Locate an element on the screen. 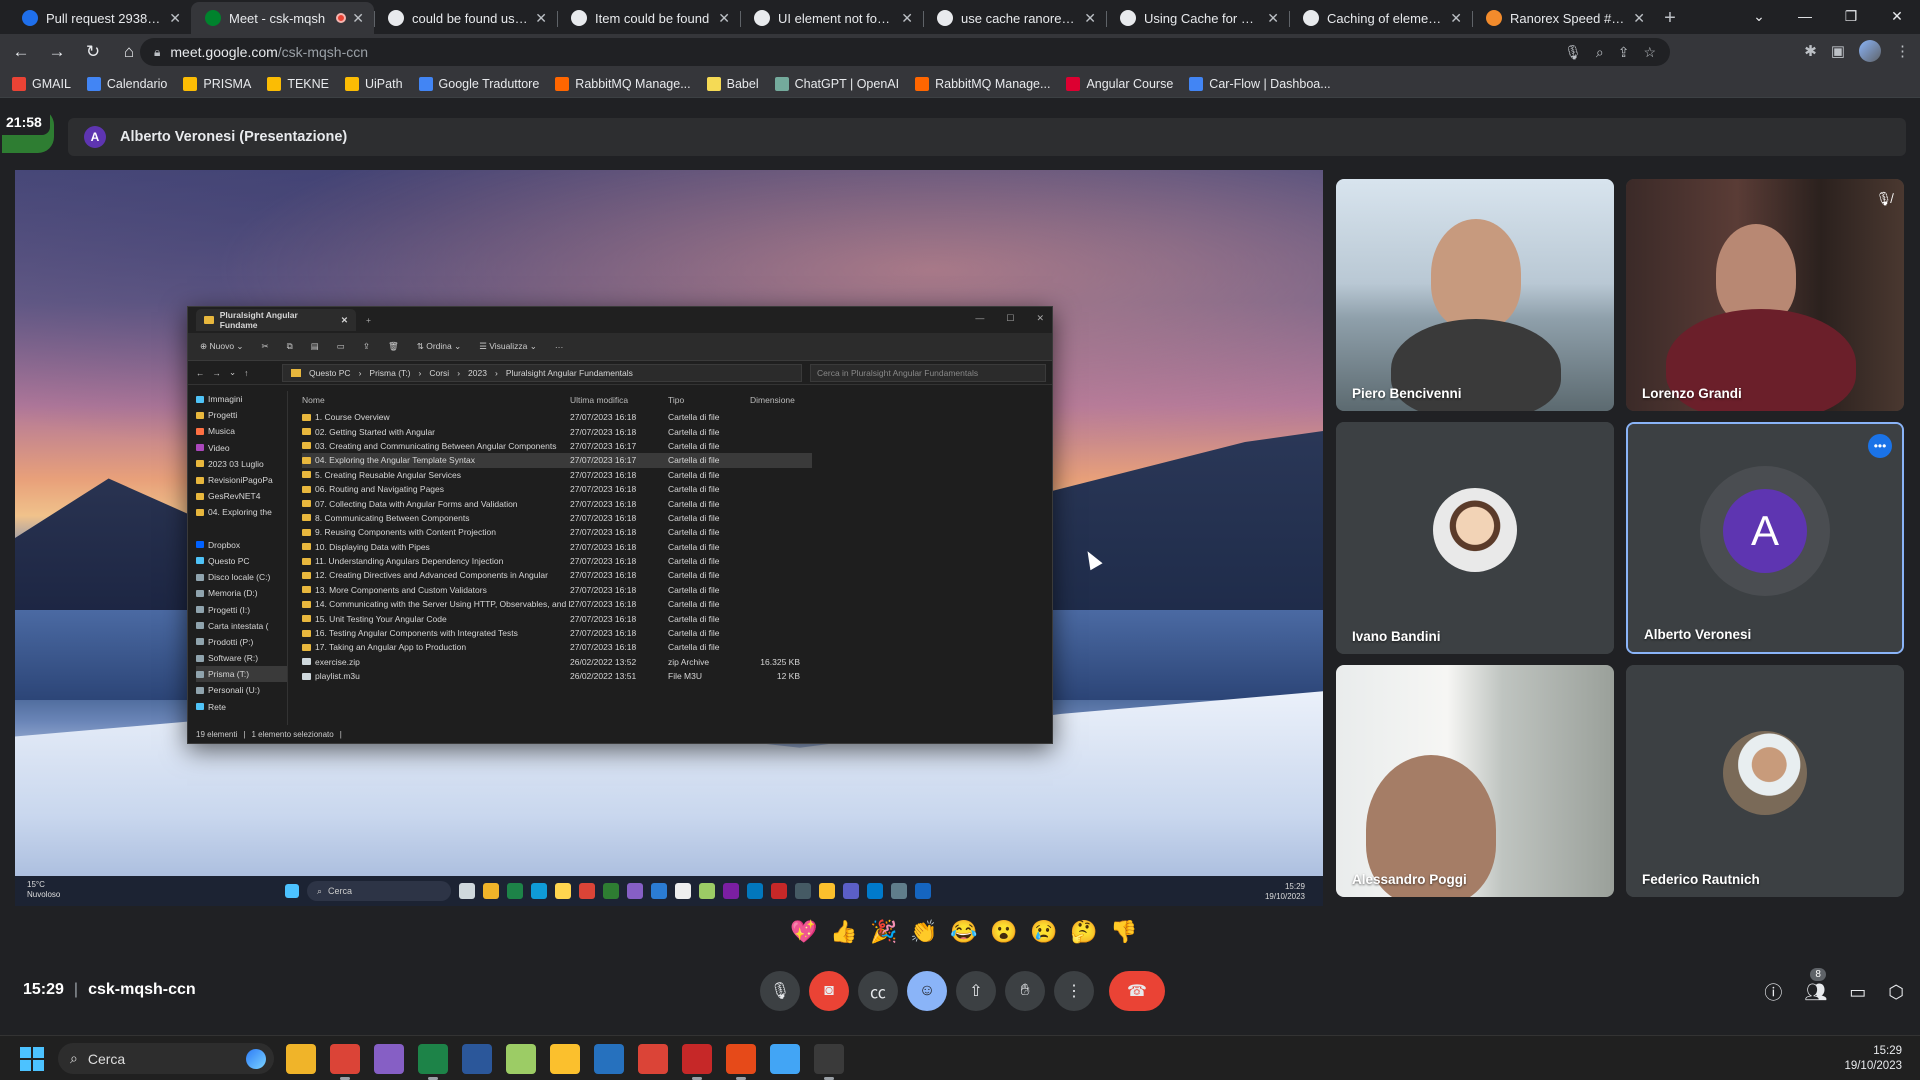 The height and width of the screenshot is (1080, 1920). powershell-app is located at coordinates (609, 1059).